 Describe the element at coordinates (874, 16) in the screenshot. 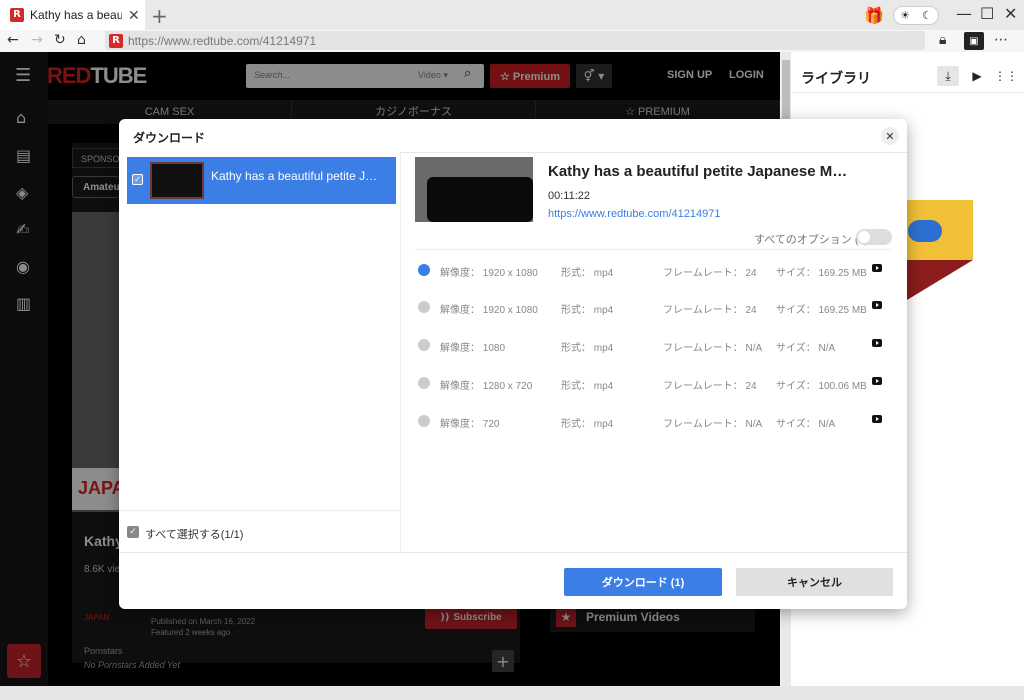

I see `gift-icon: 🎁` at that location.